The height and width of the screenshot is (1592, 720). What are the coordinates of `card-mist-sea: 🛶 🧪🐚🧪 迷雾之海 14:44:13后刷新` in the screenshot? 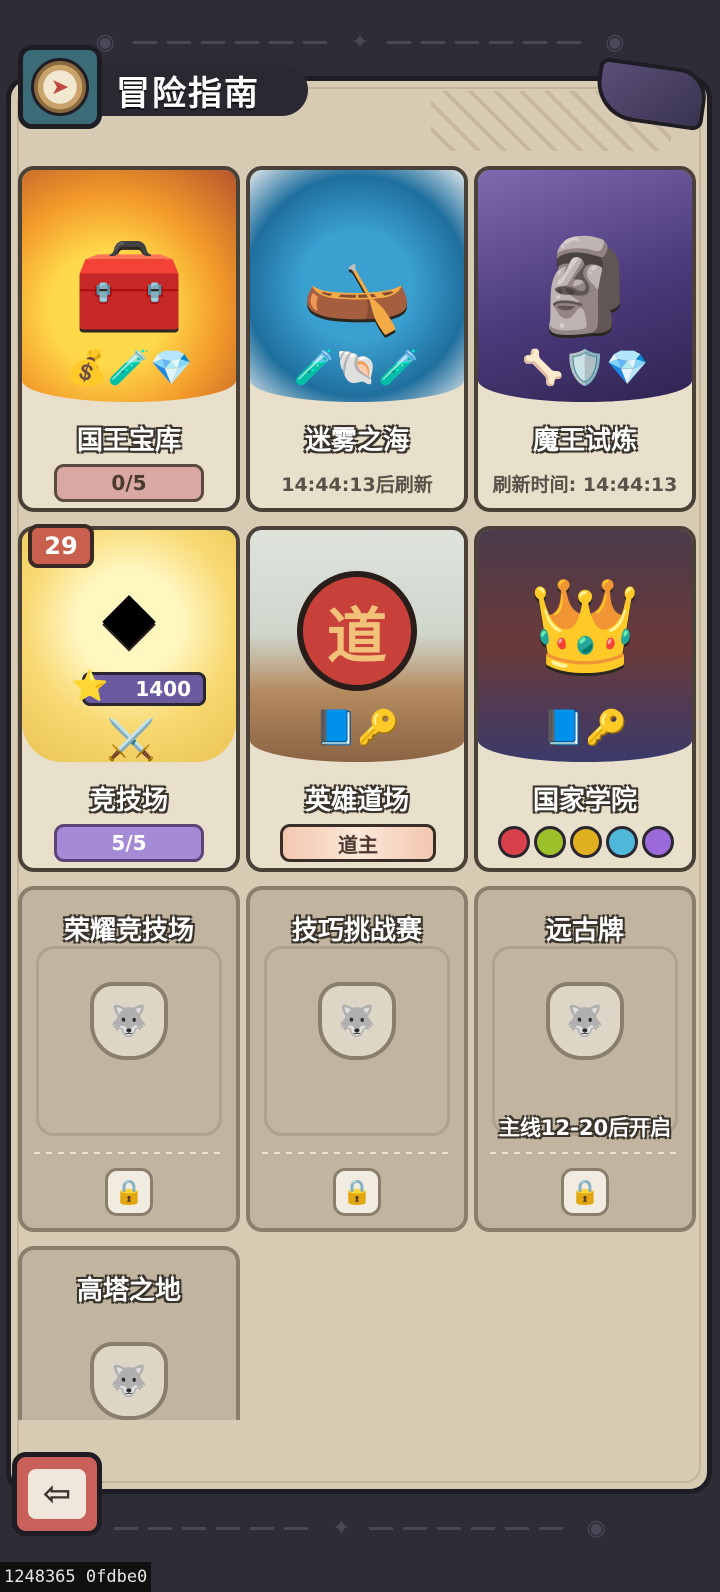 It's located at (357, 339).